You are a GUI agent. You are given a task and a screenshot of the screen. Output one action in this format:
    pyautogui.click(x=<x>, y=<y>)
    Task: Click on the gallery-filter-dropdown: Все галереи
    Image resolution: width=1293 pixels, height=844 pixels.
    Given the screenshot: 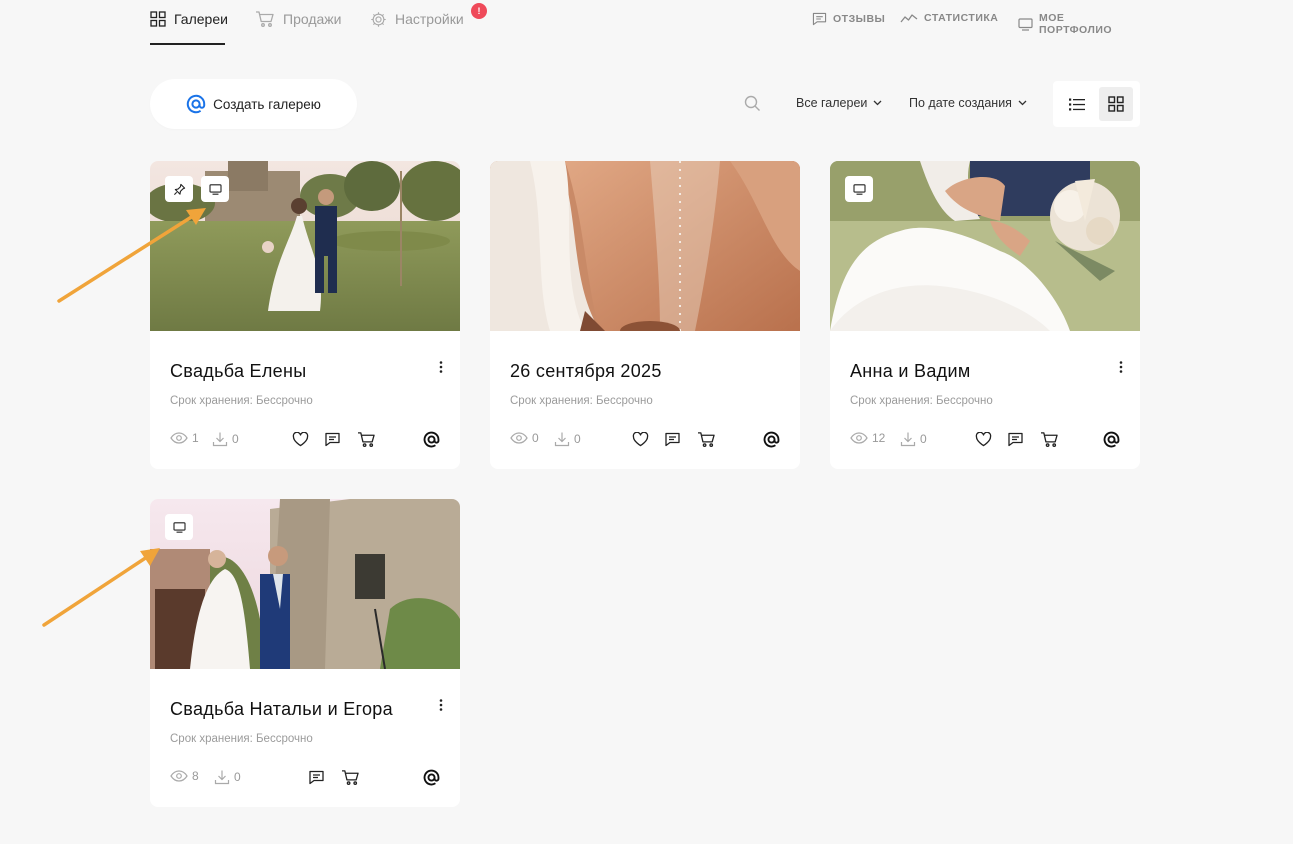 What is the action you would take?
    pyautogui.click(x=839, y=103)
    